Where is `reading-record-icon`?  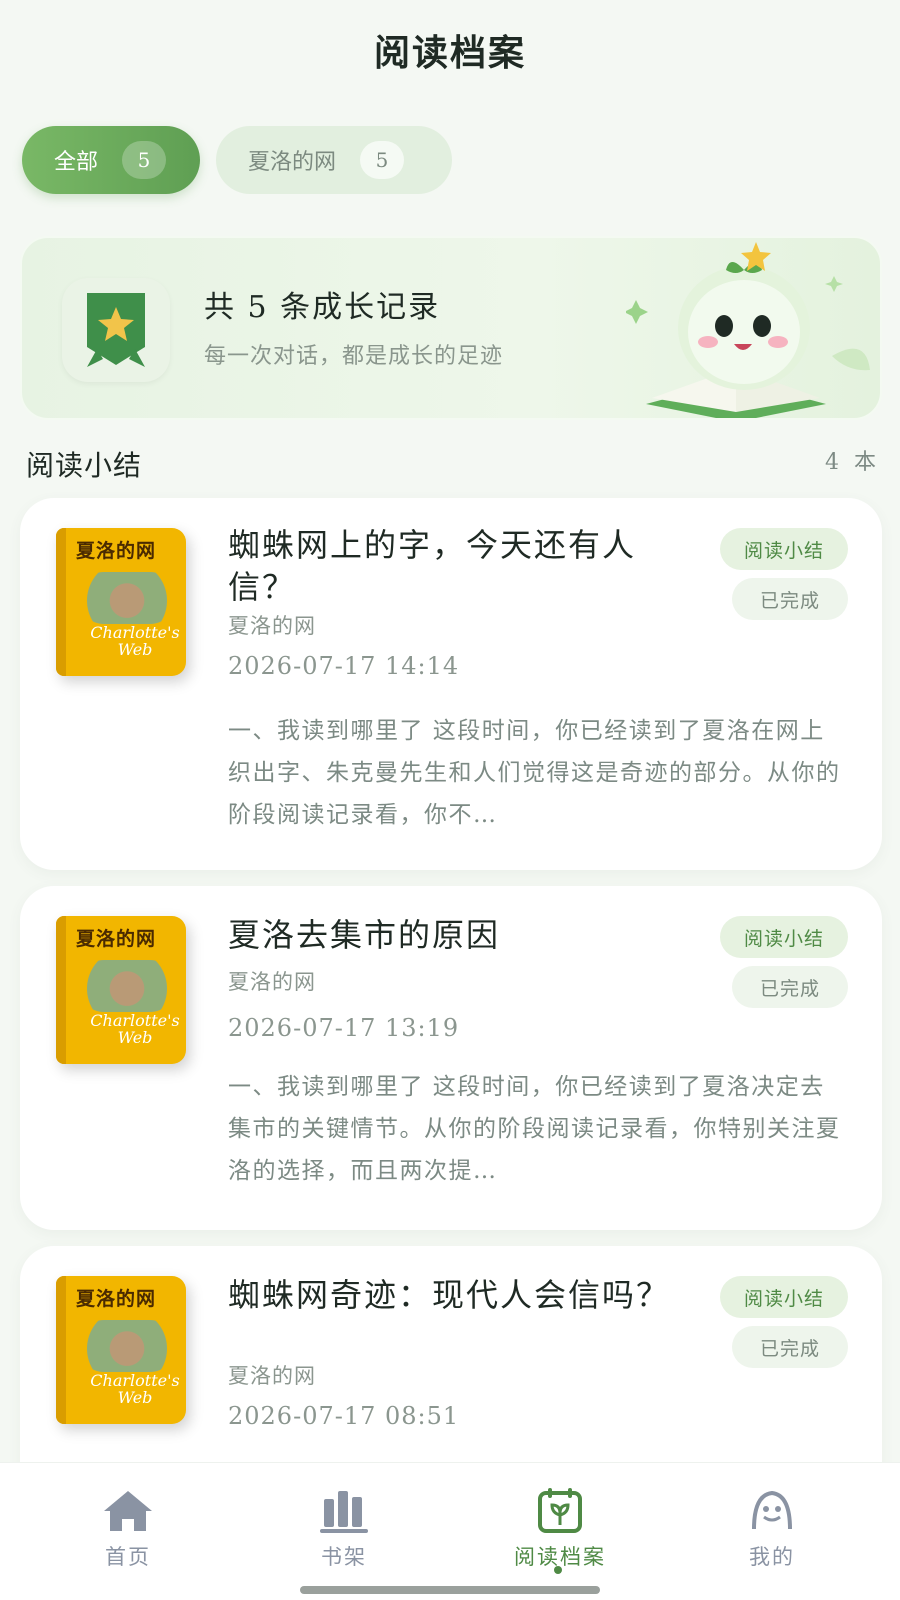
reading-record-icon is located at coordinates (560, 1510).